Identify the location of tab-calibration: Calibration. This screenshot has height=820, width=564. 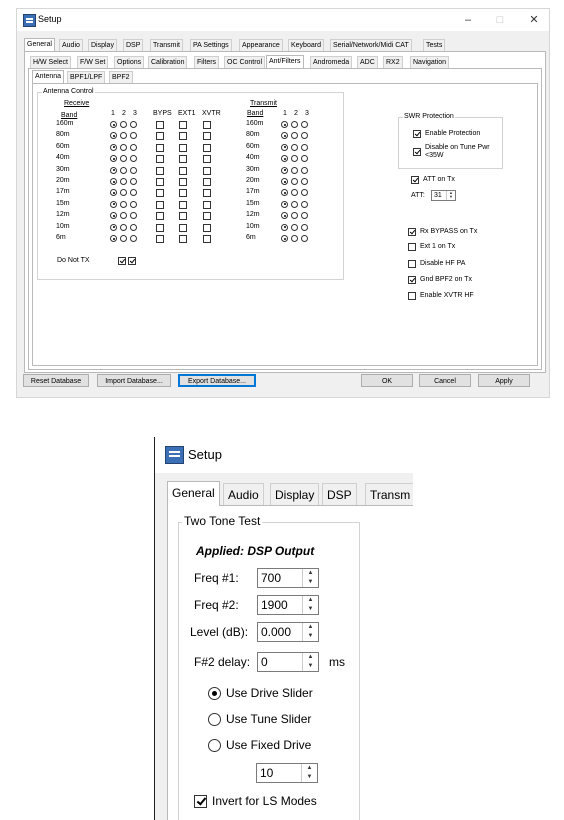
(168, 62).